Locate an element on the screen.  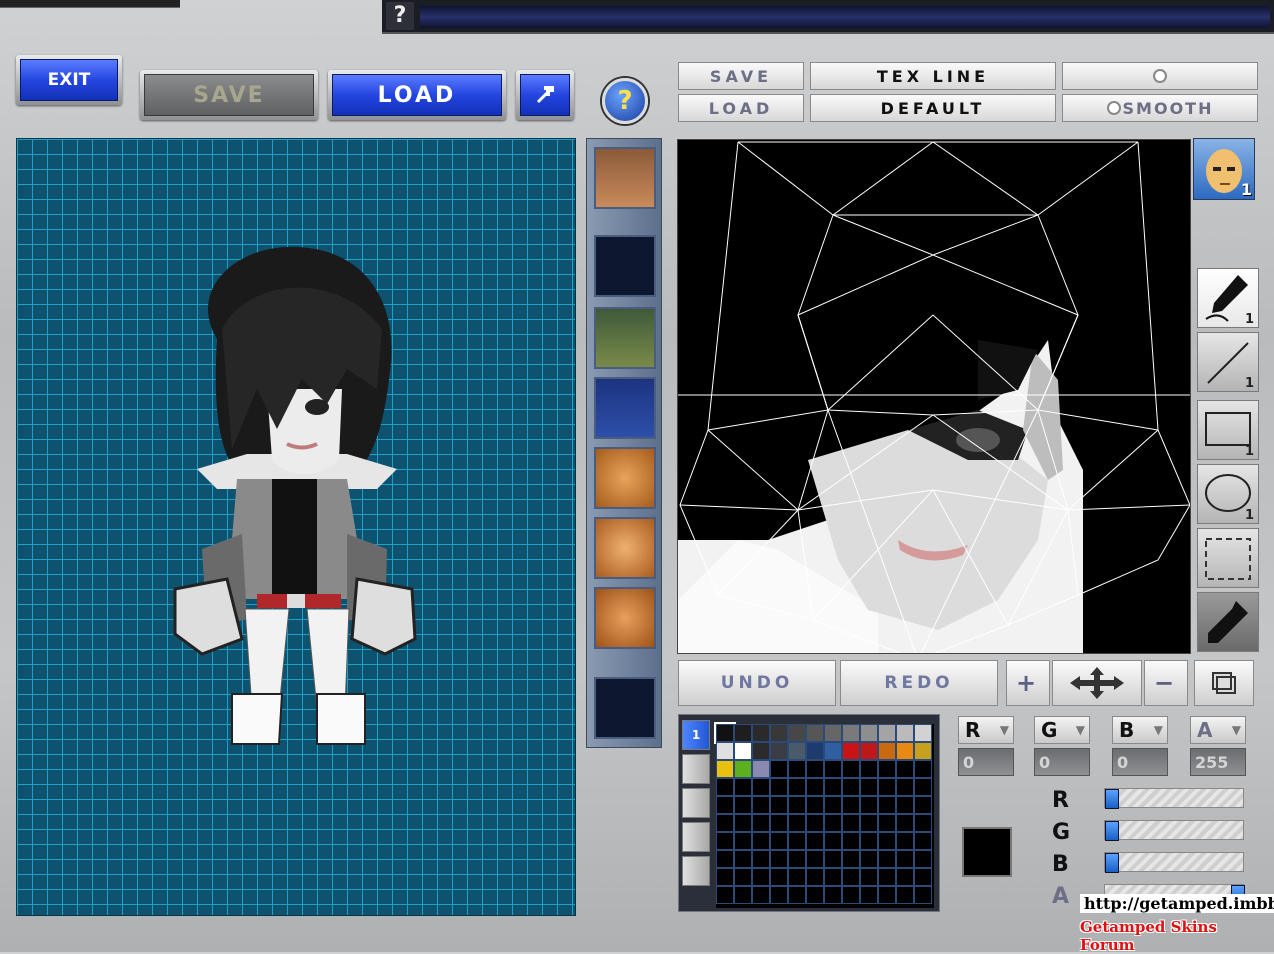
palette-tab-1: 1 is located at coordinates (696, 735).